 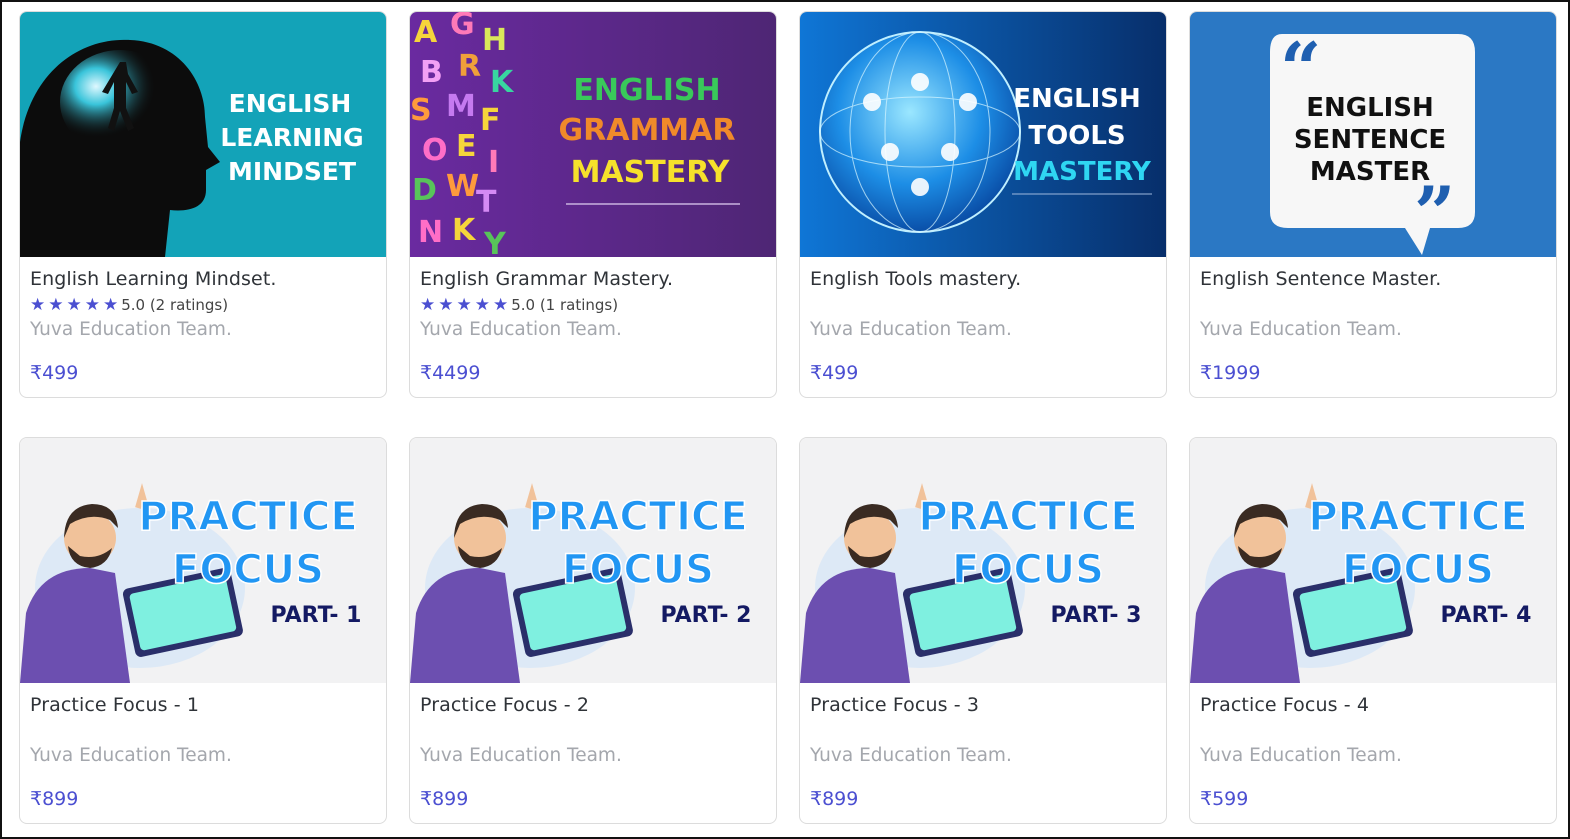 What do you see at coordinates (546, 279) in the screenshot?
I see `course-title: English Grammar Mastery.` at bounding box center [546, 279].